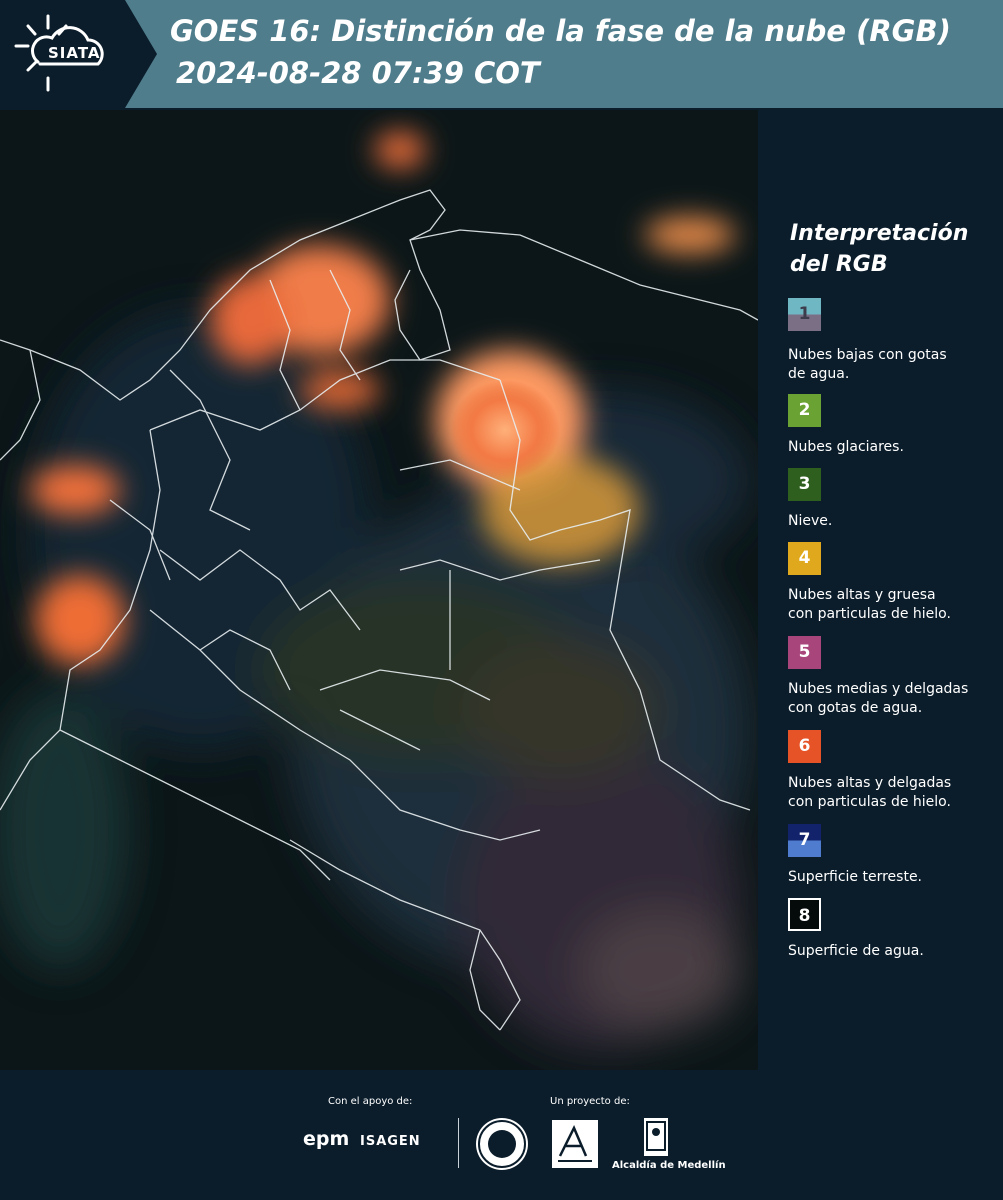  Describe the element at coordinates (458, 1143) in the screenshot. I see `footer-divider` at that location.